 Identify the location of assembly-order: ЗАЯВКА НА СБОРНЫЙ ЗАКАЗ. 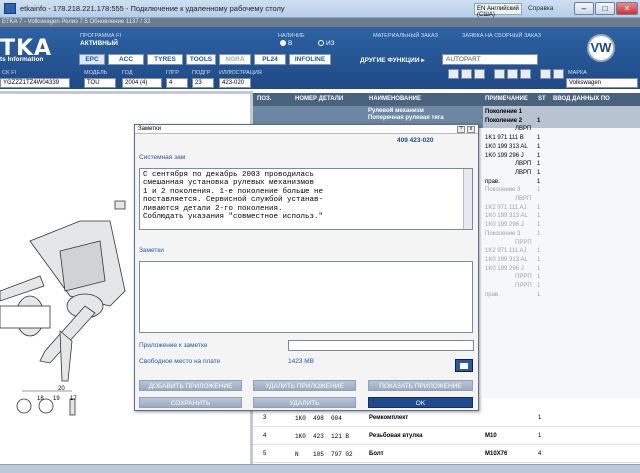
(501, 36).